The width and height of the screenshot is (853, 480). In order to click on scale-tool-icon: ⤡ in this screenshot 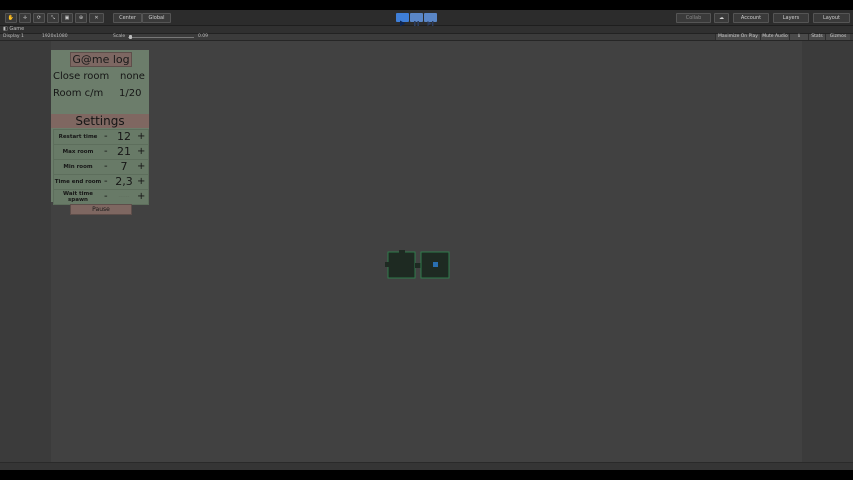, I will do `click(53, 18)`.